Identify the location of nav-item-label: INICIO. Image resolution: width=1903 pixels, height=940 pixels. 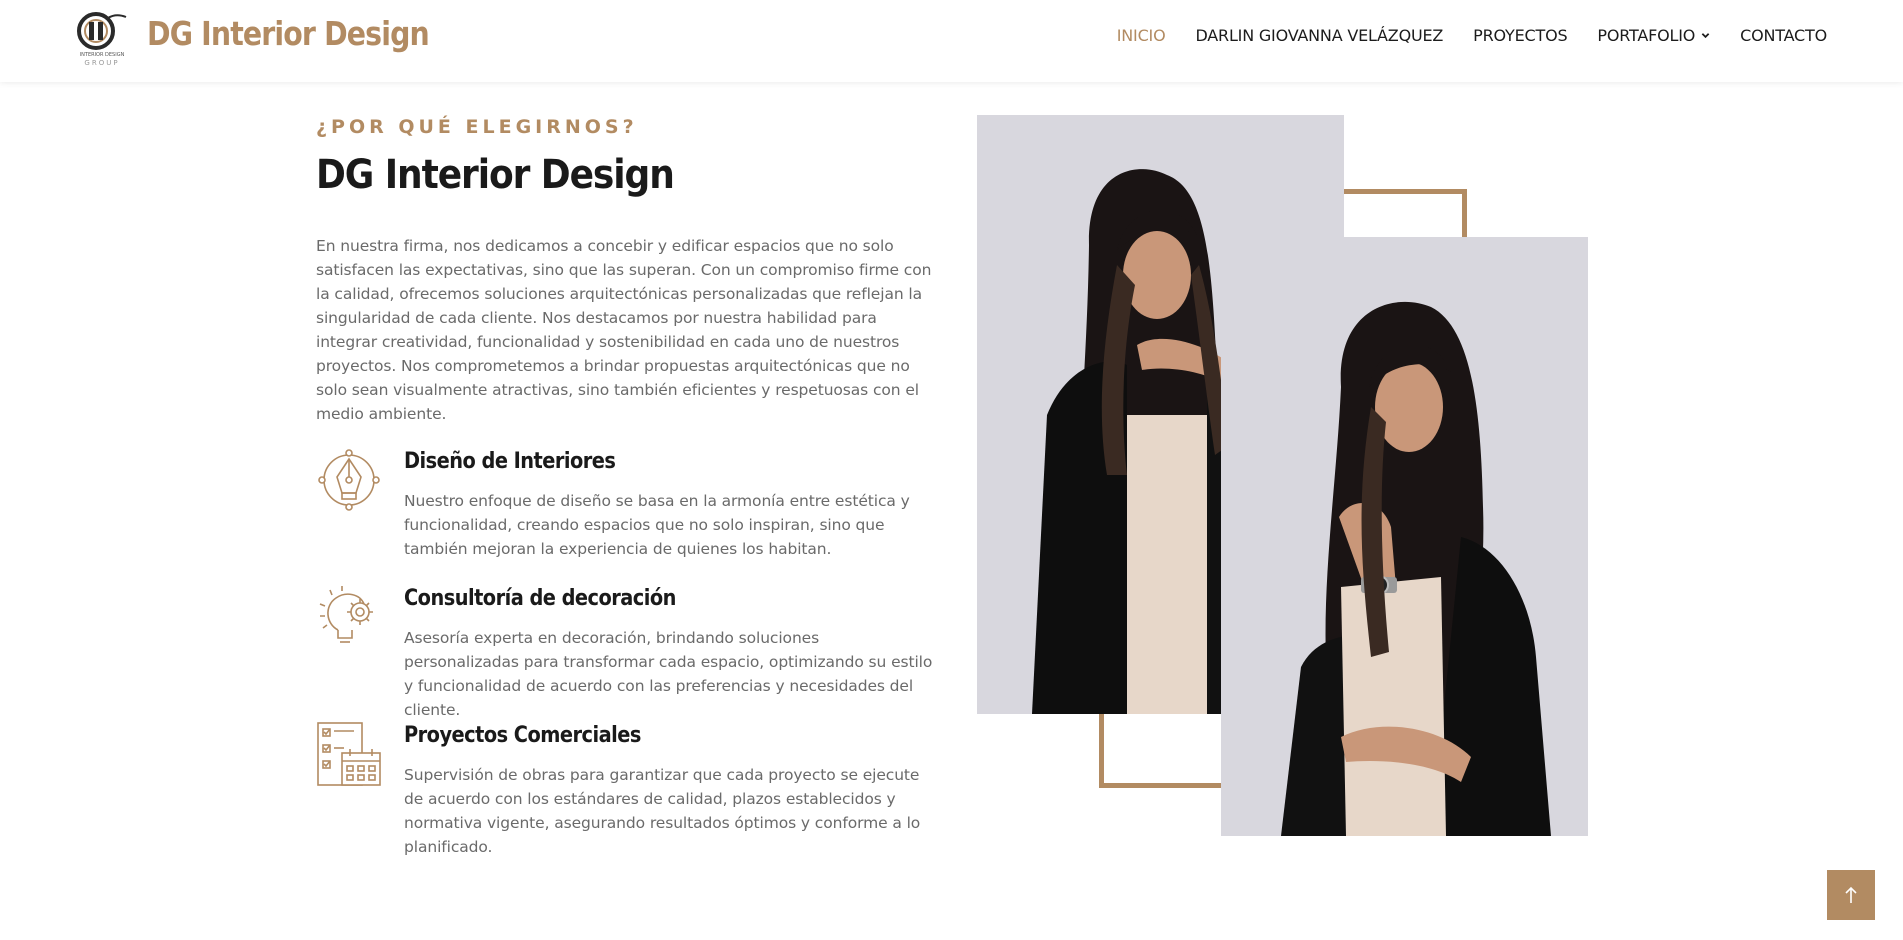
(1141, 35).